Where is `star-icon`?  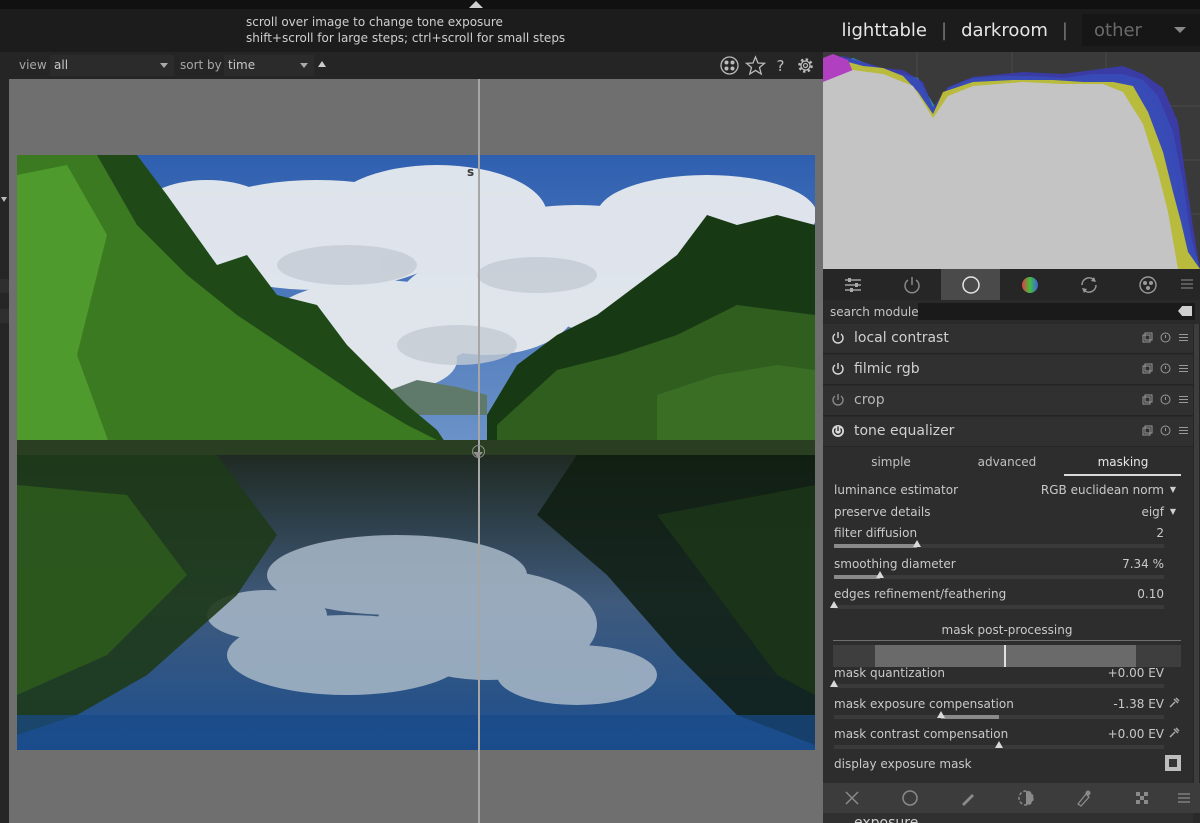 star-icon is located at coordinates (755, 65).